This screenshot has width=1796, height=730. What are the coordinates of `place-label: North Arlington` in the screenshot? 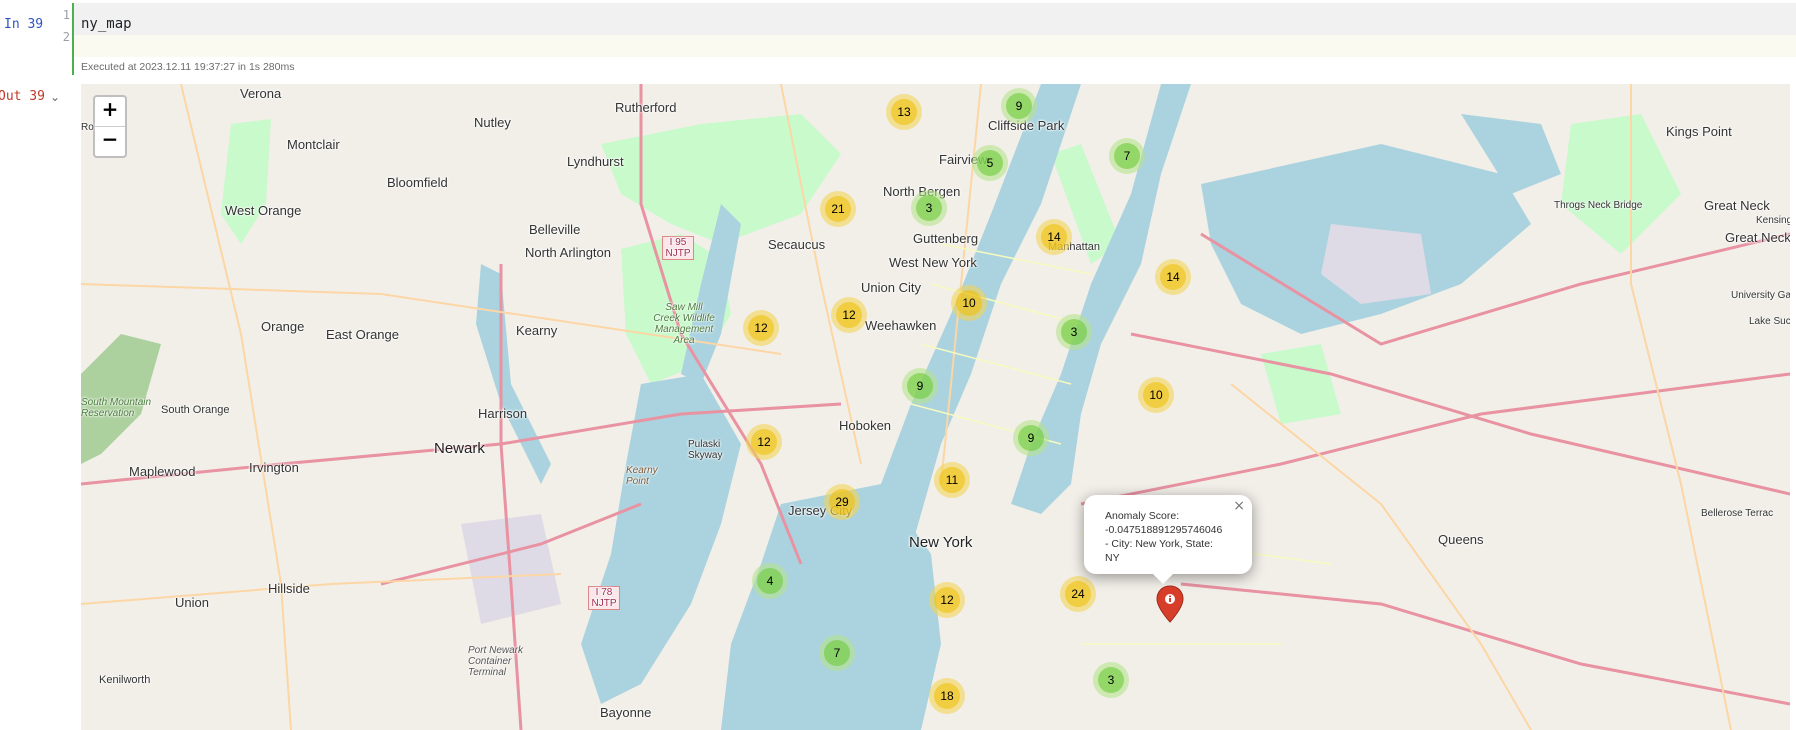 It's located at (568, 252).